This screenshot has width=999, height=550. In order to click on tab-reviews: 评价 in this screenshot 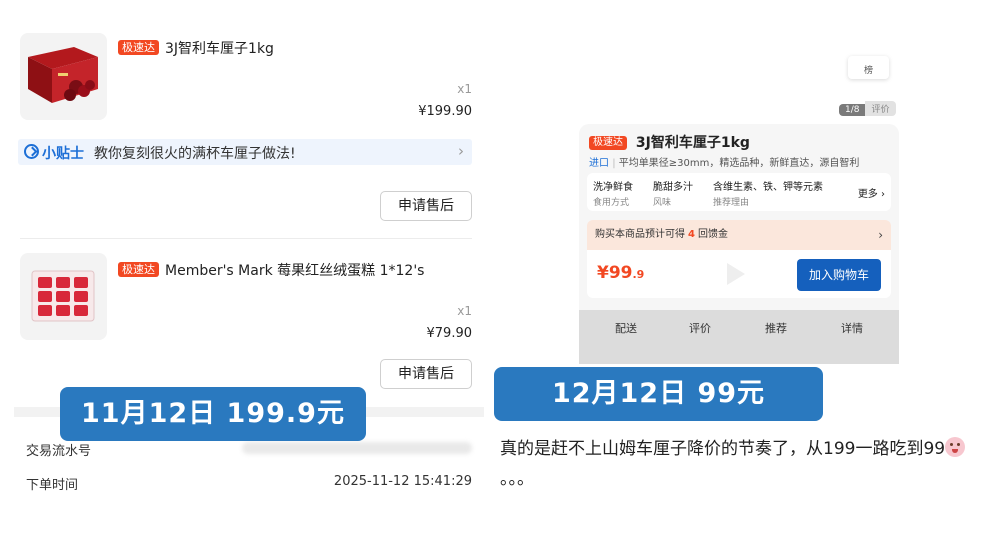, I will do `click(700, 328)`.